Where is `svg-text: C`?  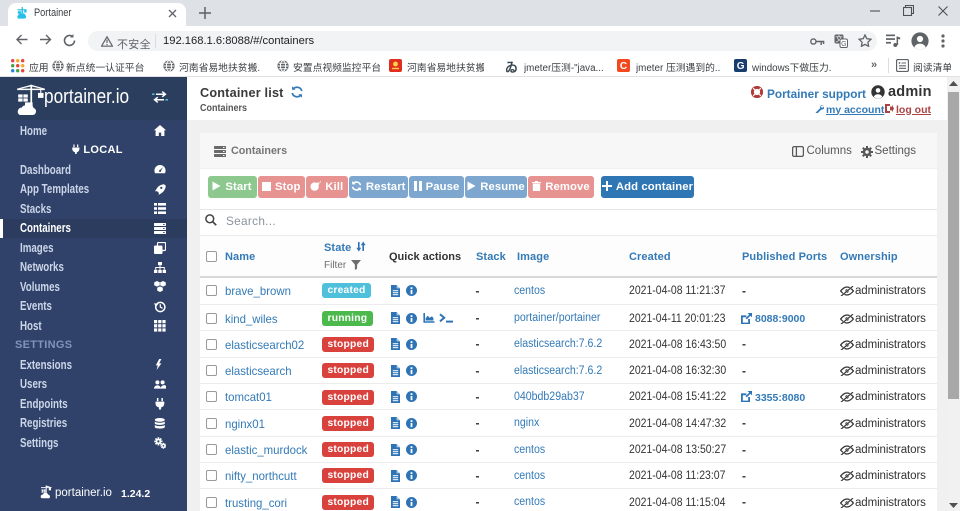 svg-text: C is located at coordinates (623, 66).